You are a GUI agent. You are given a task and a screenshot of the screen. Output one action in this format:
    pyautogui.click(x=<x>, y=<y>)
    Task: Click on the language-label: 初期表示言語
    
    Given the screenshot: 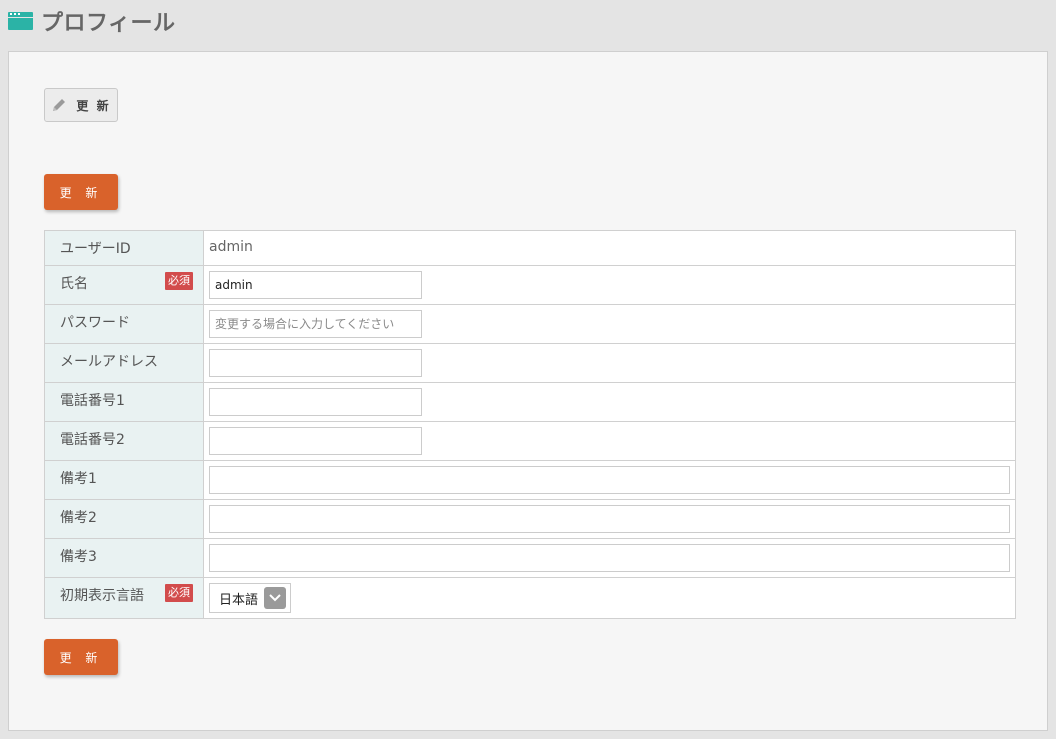 What is the action you would take?
    pyautogui.click(x=102, y=596)
    